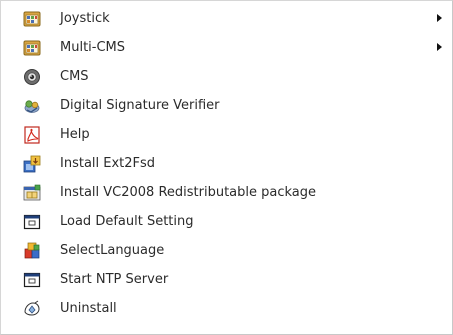  What do you see at coordinates (32, 164) in the screenshot?
I see `installer-icon` at bounding box center [32, 164].